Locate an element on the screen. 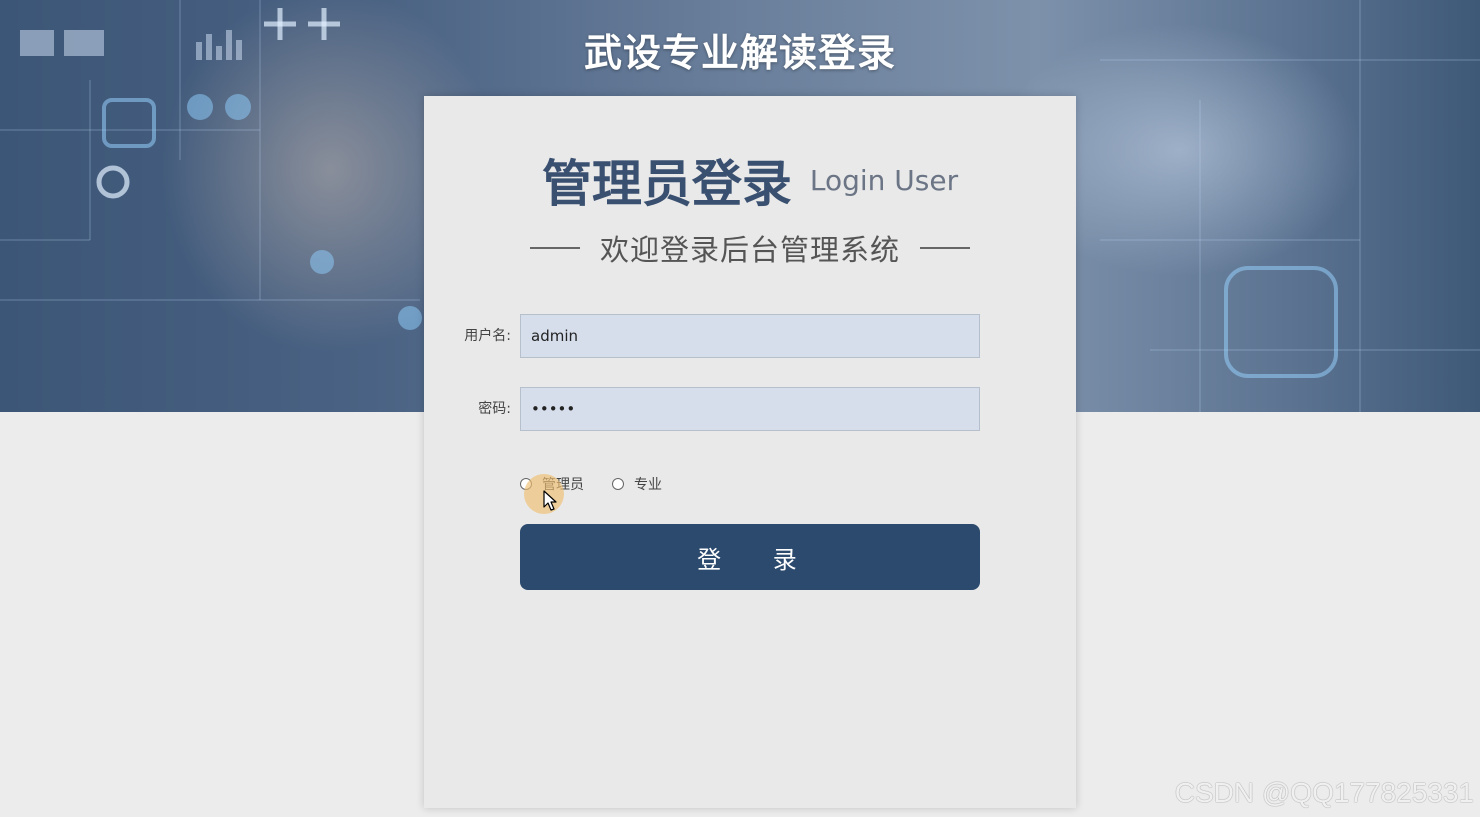 Image resolution: width=1480 pixels, height=817 pixels. radio-admin is located at coordinates (526, 484).